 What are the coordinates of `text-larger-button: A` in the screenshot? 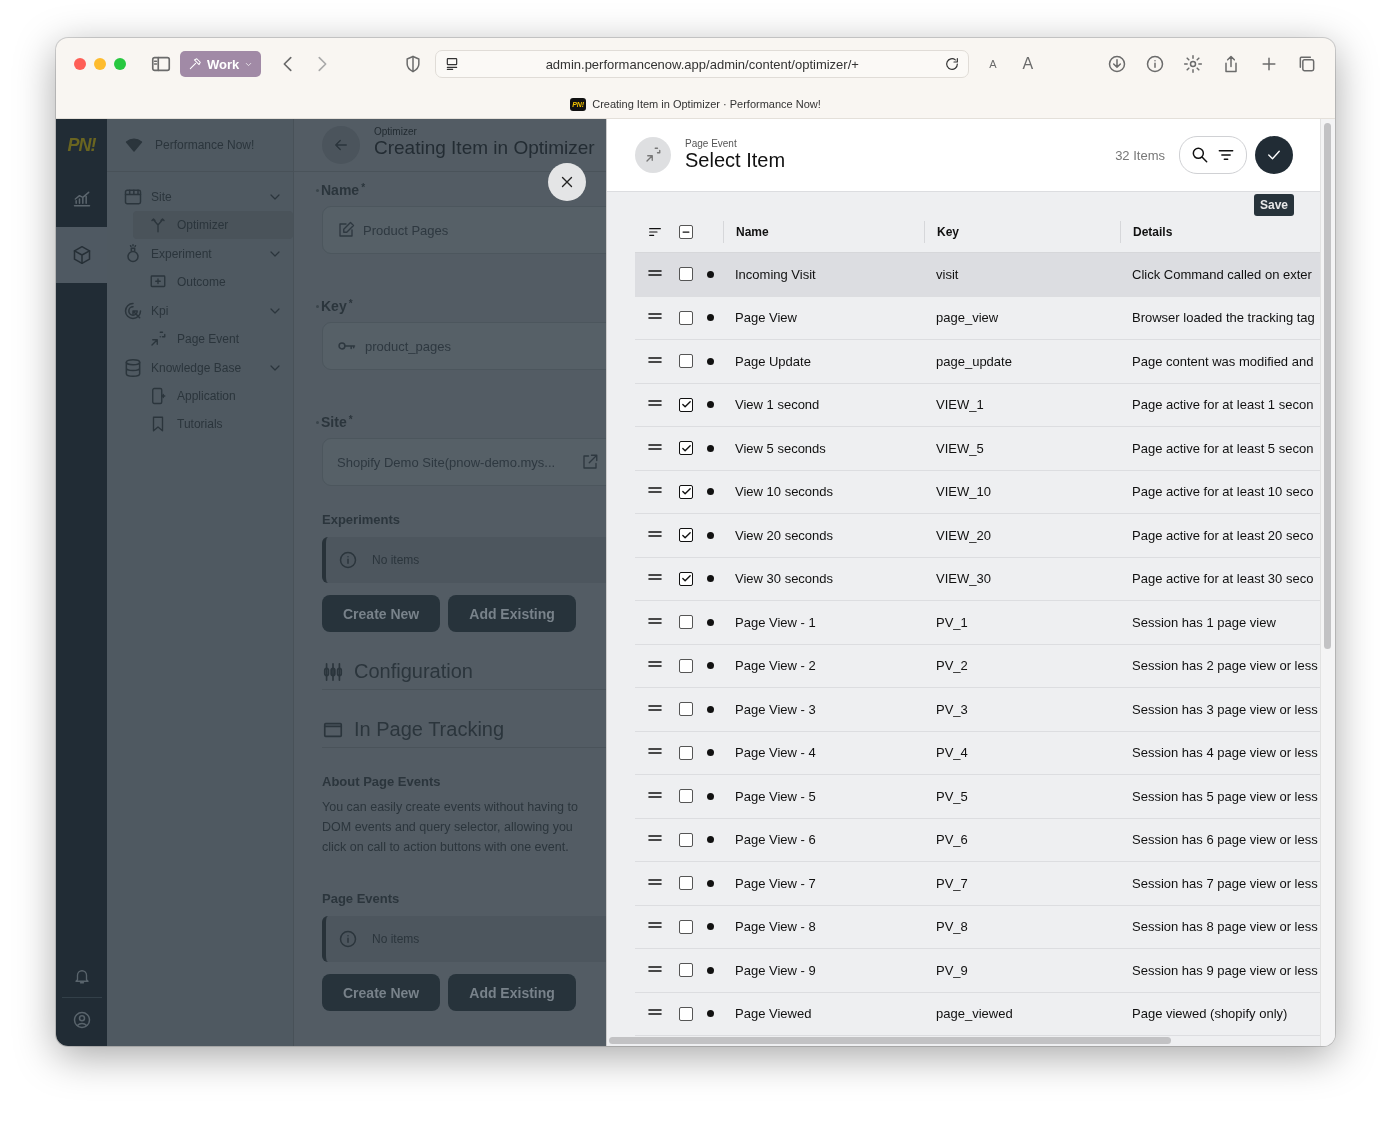 It's located at (1028, 64).